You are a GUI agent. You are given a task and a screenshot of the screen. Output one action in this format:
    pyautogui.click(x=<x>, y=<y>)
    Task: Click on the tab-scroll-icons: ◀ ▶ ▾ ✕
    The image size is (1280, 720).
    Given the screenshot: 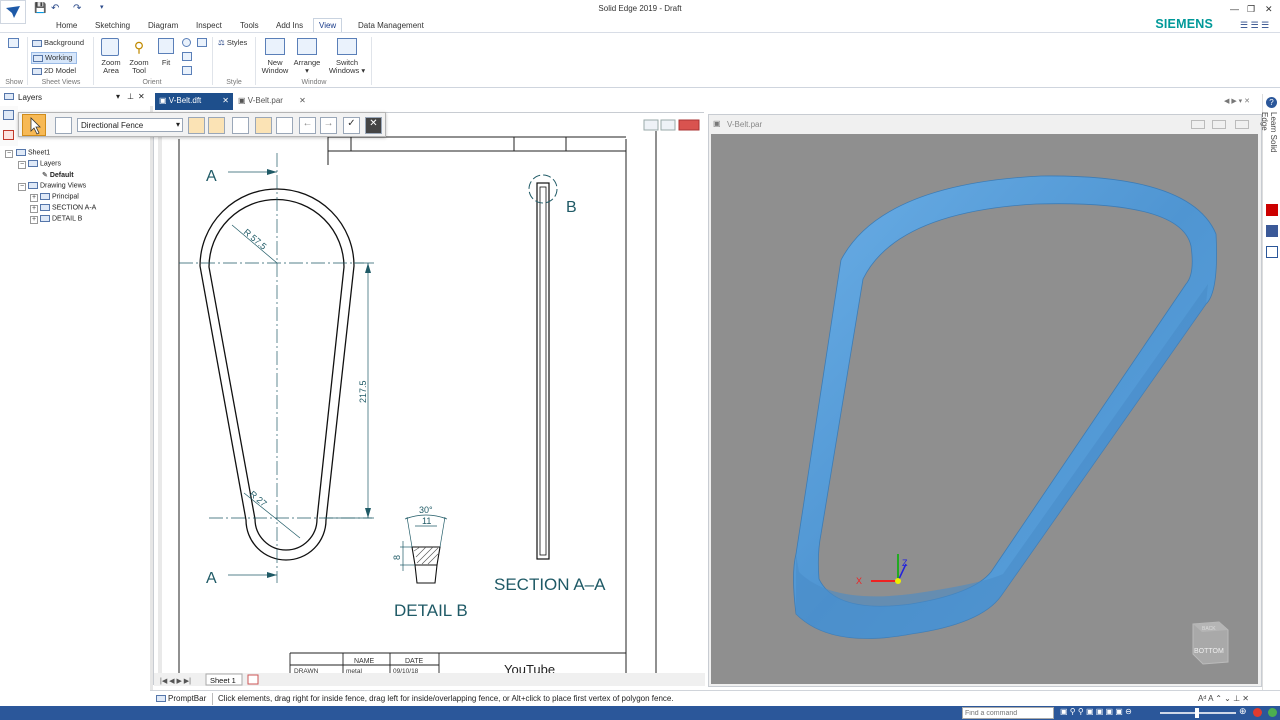 What is the action you would take?
    pyautogui.click(x=1237, y=101)
    